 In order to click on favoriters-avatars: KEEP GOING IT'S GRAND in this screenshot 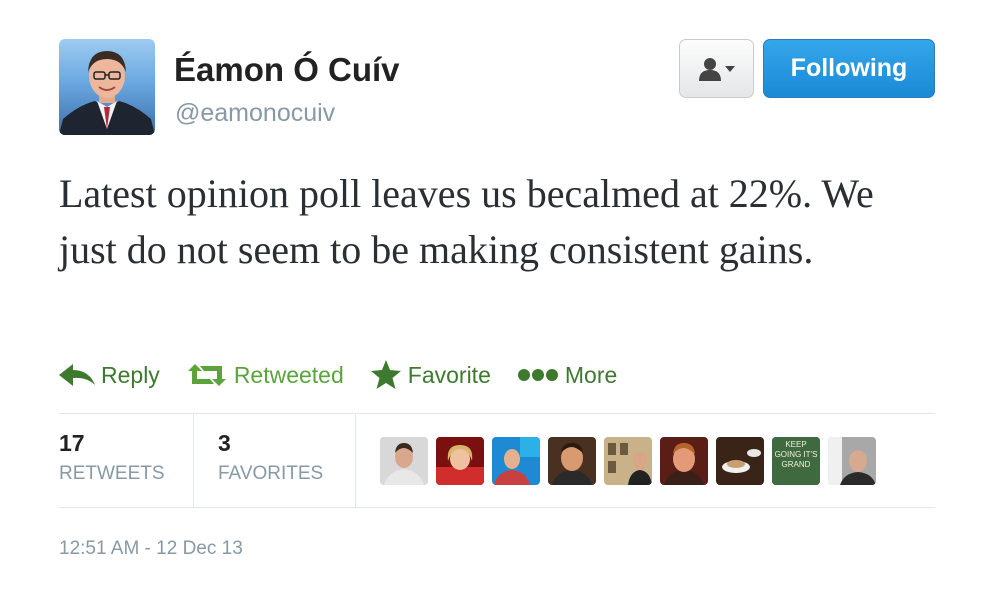, I will do `click(628, 461)`.